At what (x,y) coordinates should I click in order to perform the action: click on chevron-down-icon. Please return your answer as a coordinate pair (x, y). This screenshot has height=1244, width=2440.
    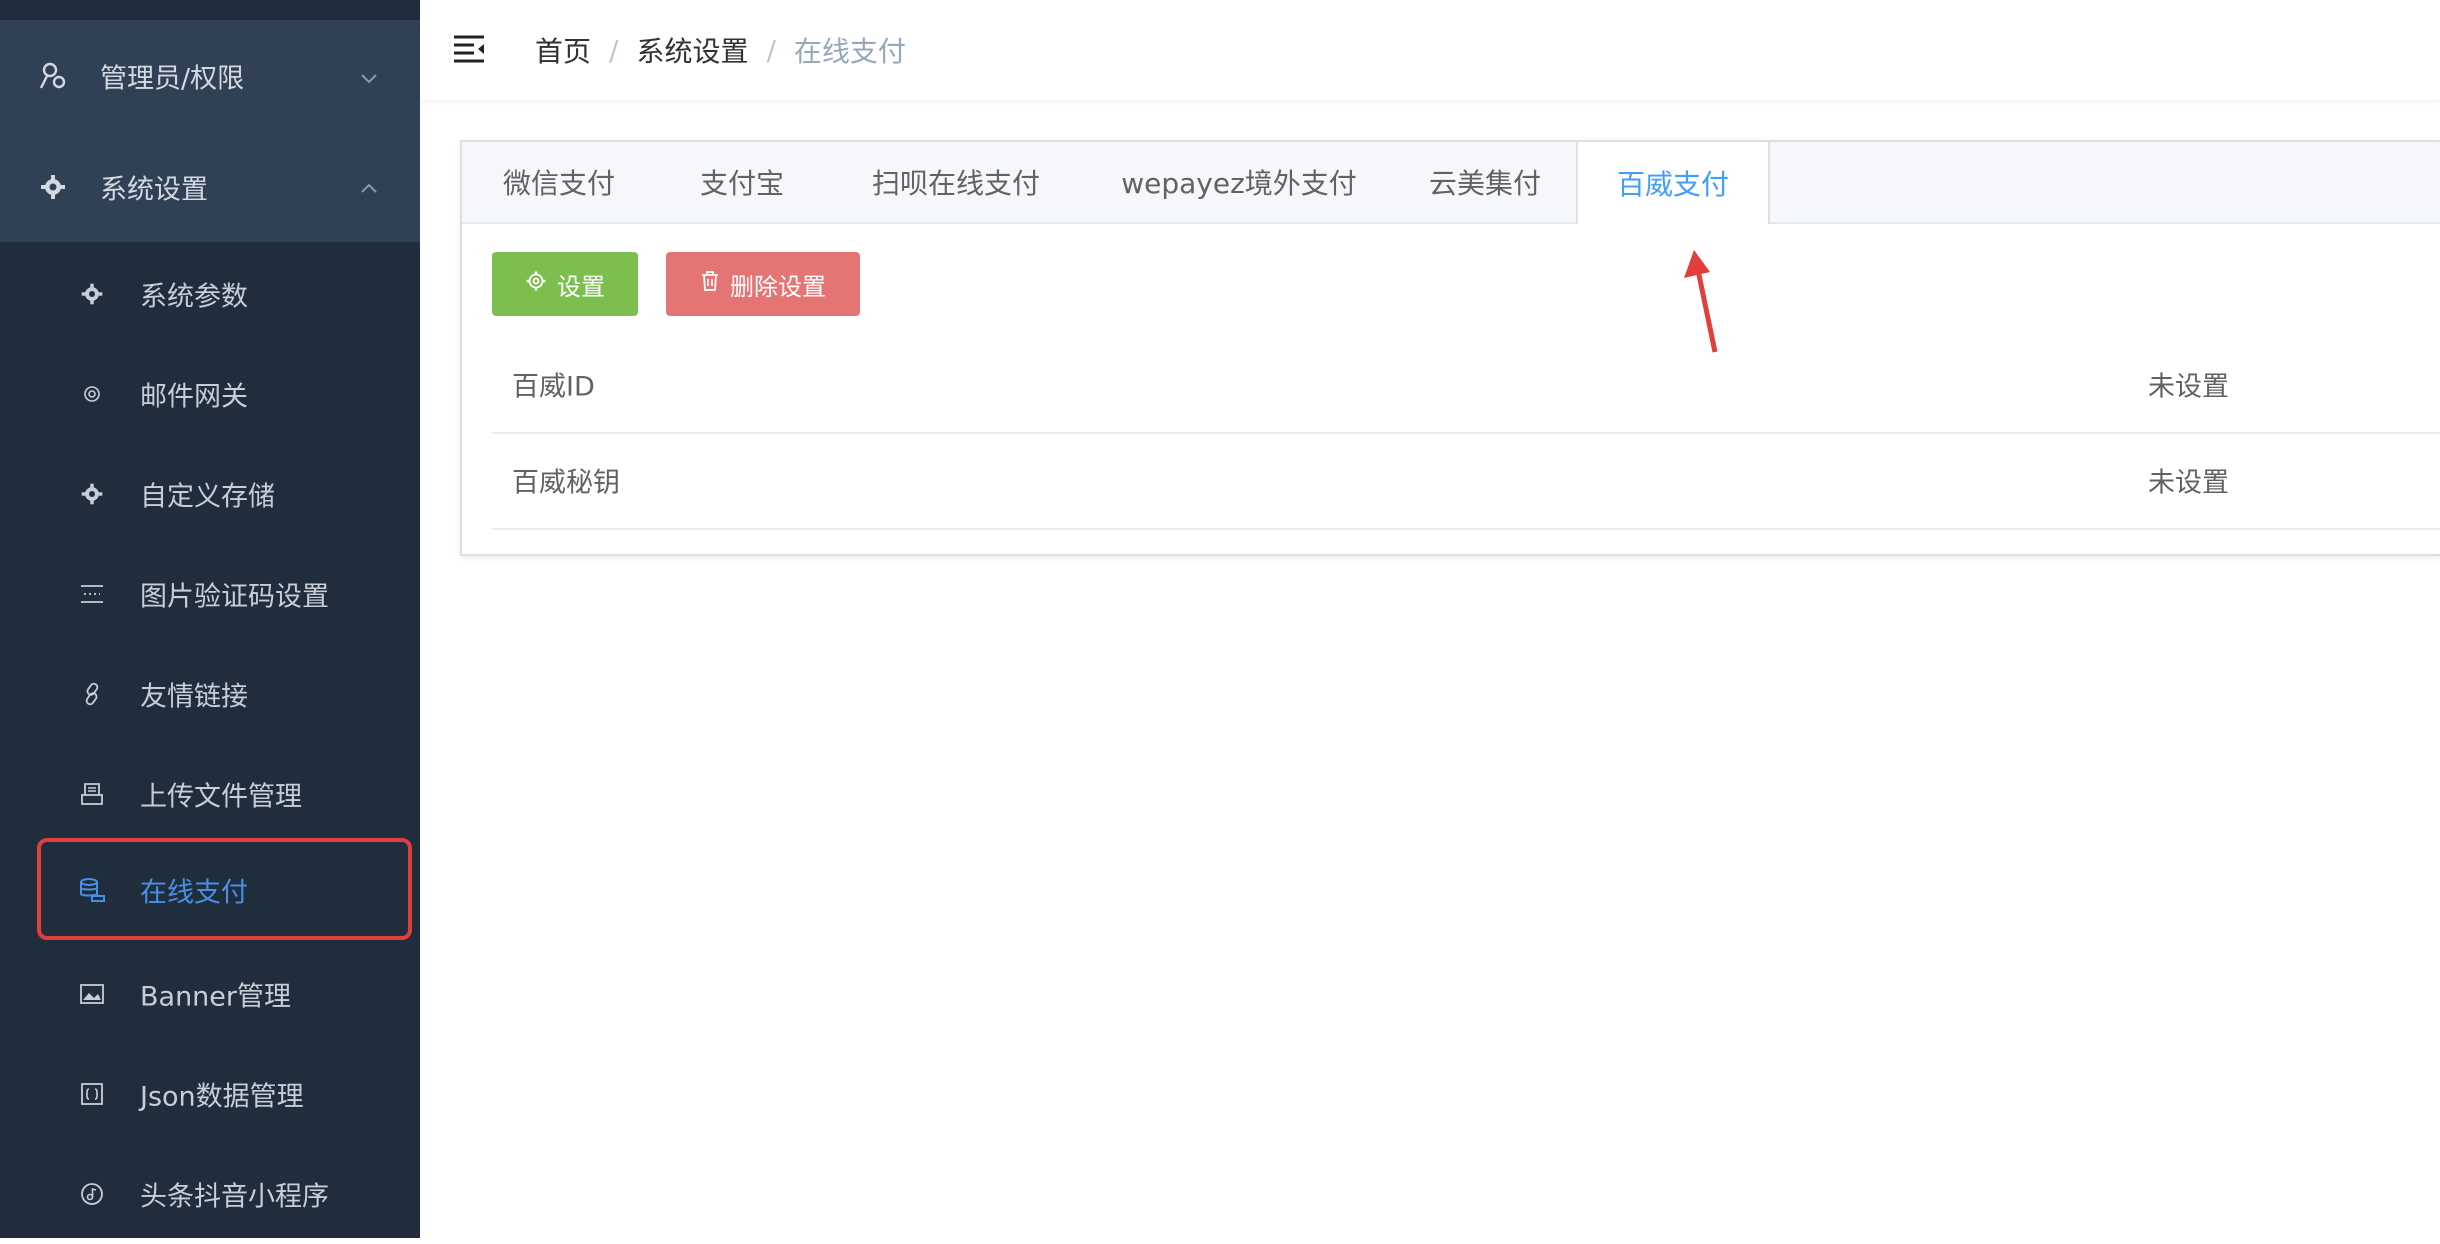
    Looking at the image, I should click on (369, 76).